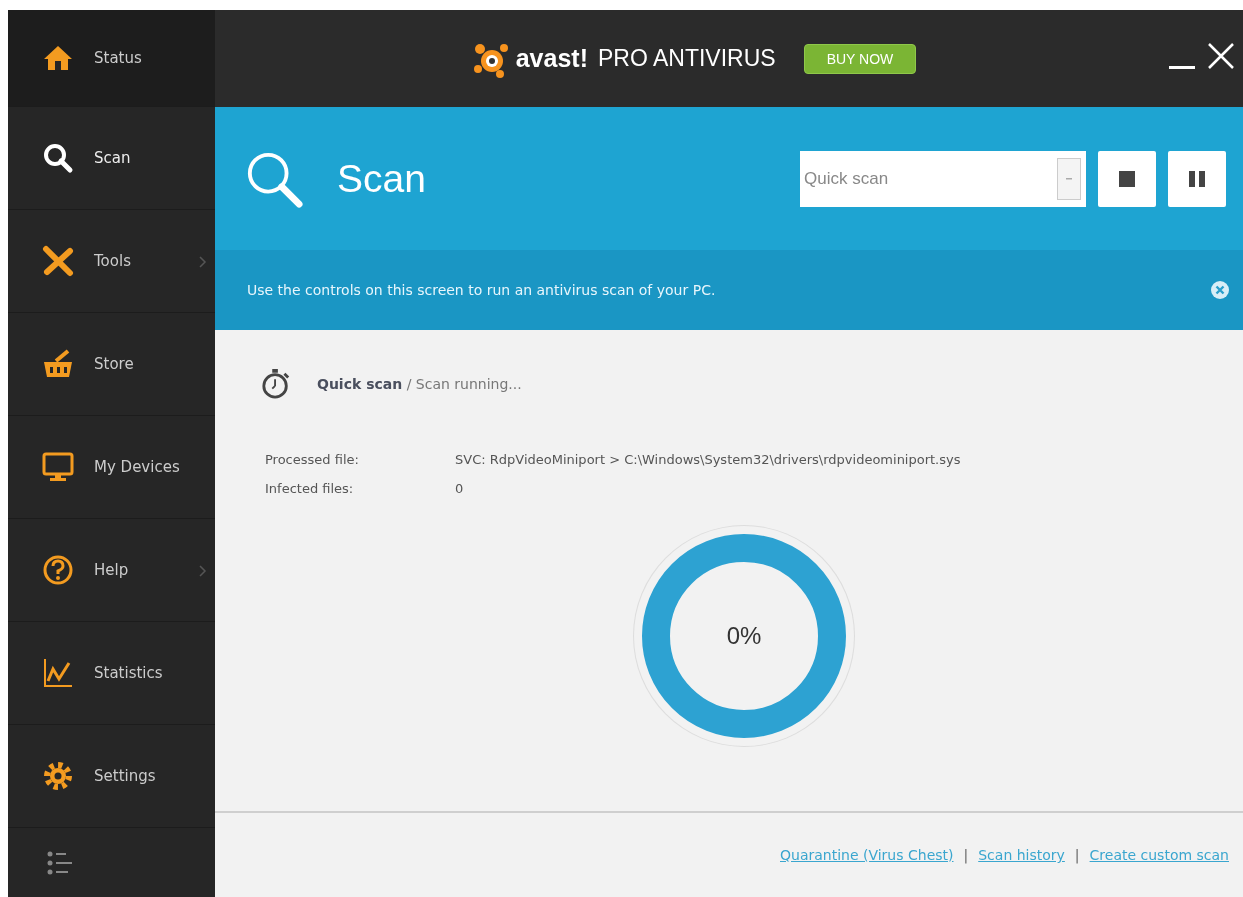  What do you see at coordinates (687, 58) in the screenshot?
I see `product-name: PRO ANTIVIRUS` at bounding box center [687, 58].